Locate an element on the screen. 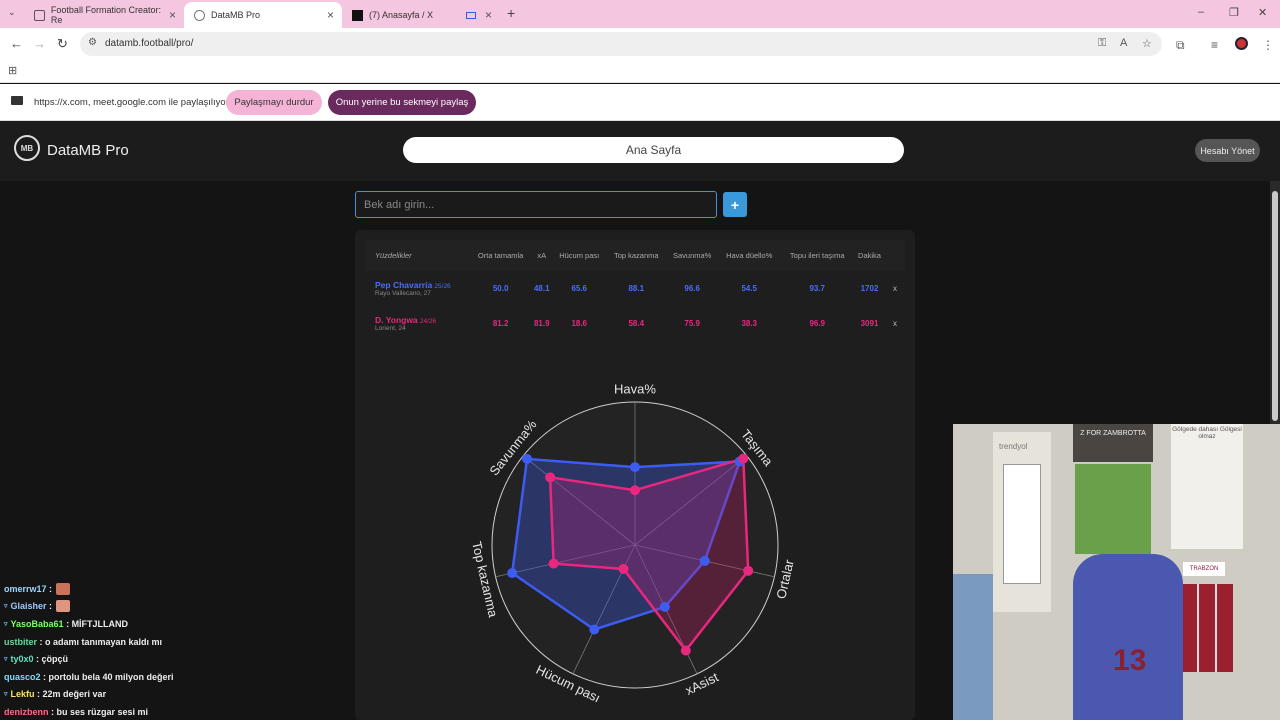 This screenshot has height=720, width=1280. restore-icon: ❐ is located at coordinates (1234, 12).